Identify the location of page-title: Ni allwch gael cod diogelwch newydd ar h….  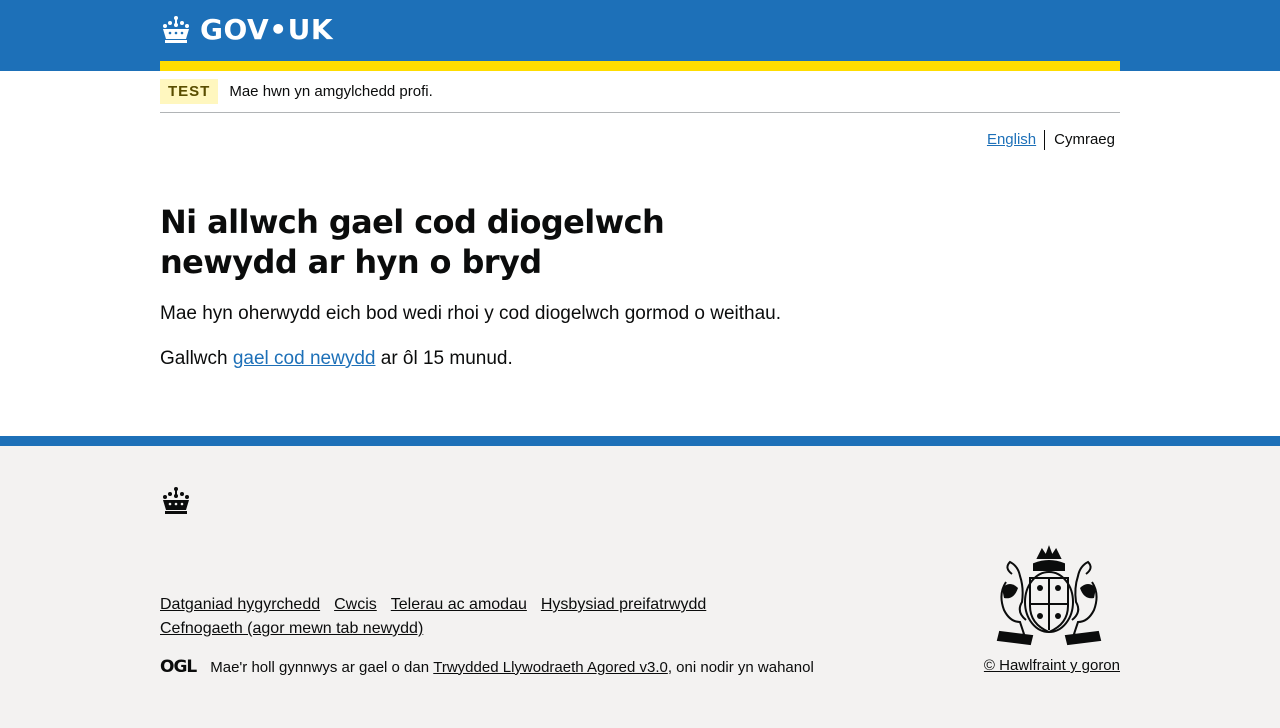
(412, 242).